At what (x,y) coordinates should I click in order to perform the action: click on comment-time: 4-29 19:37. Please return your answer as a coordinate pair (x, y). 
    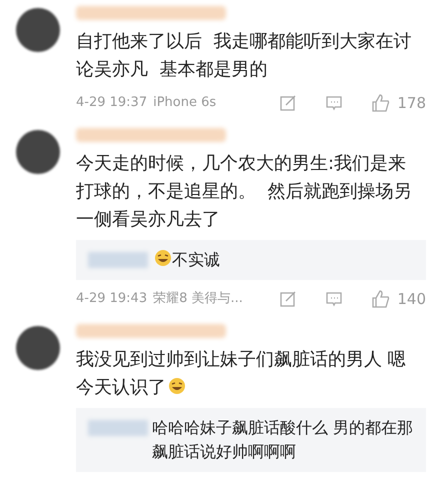
    Looking at the image, I should click on (112, 103).